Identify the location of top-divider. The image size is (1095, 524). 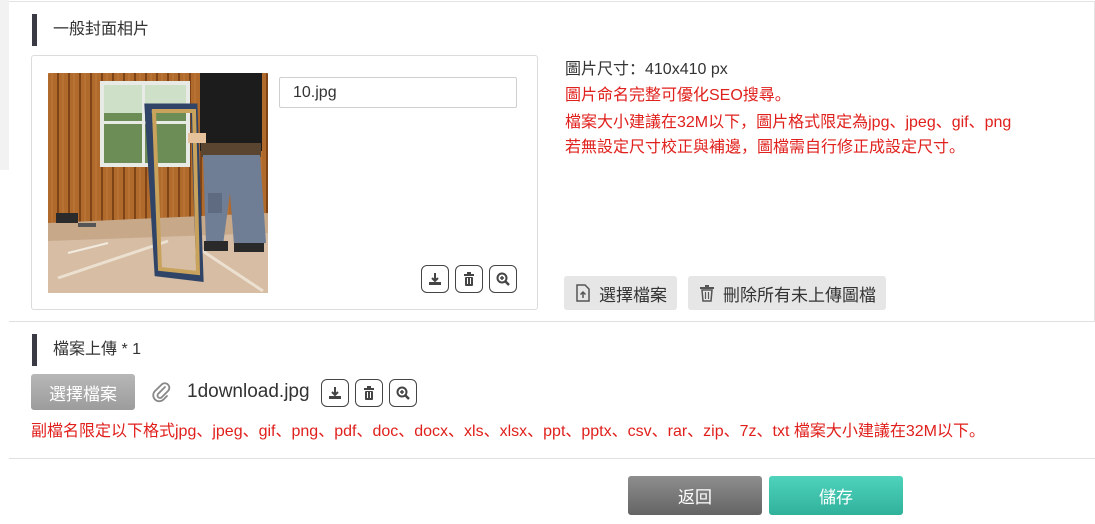
(552, 1).